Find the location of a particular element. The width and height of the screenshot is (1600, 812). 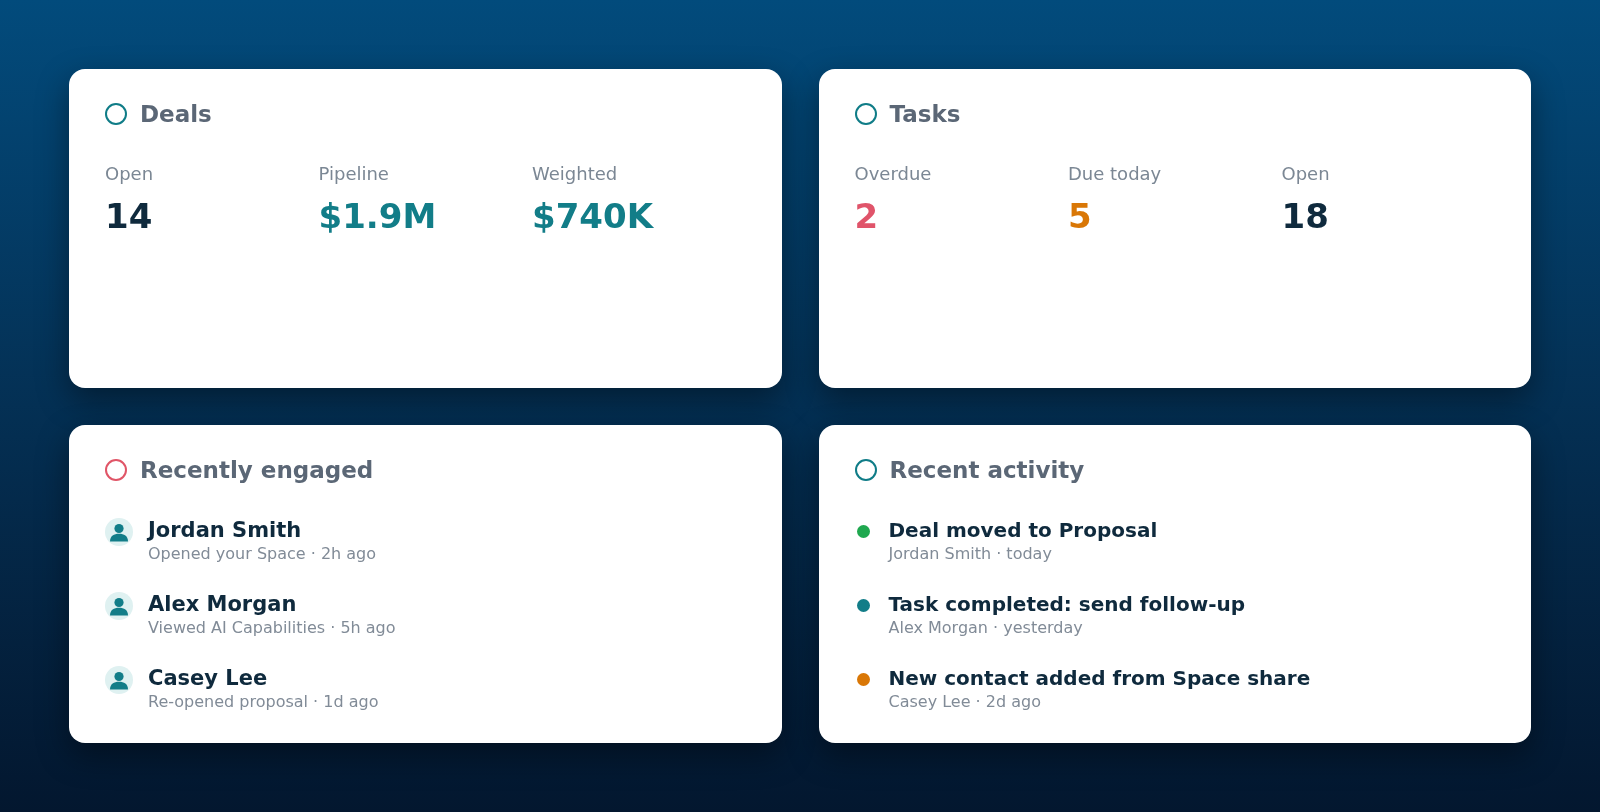

activity-title: New contact added from Space share is located at coordinates (1099, 677).